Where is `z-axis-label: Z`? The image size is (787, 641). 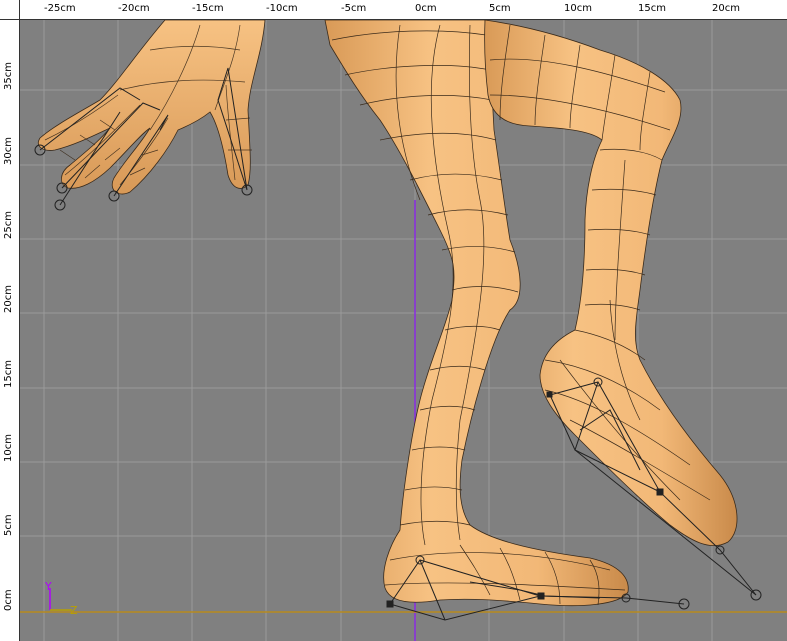
z-axis-label: Z is located at coordinates (74, 610).